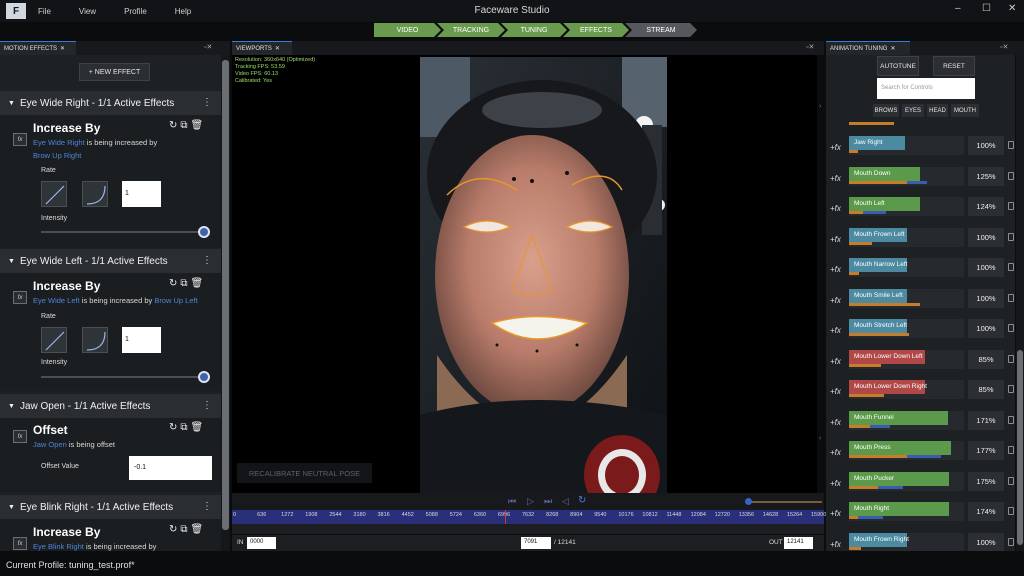  What do you see at coordinates (135, 11) in the screenshot?
I see `menu-profile: Profile` at bounding box center [135, 11].